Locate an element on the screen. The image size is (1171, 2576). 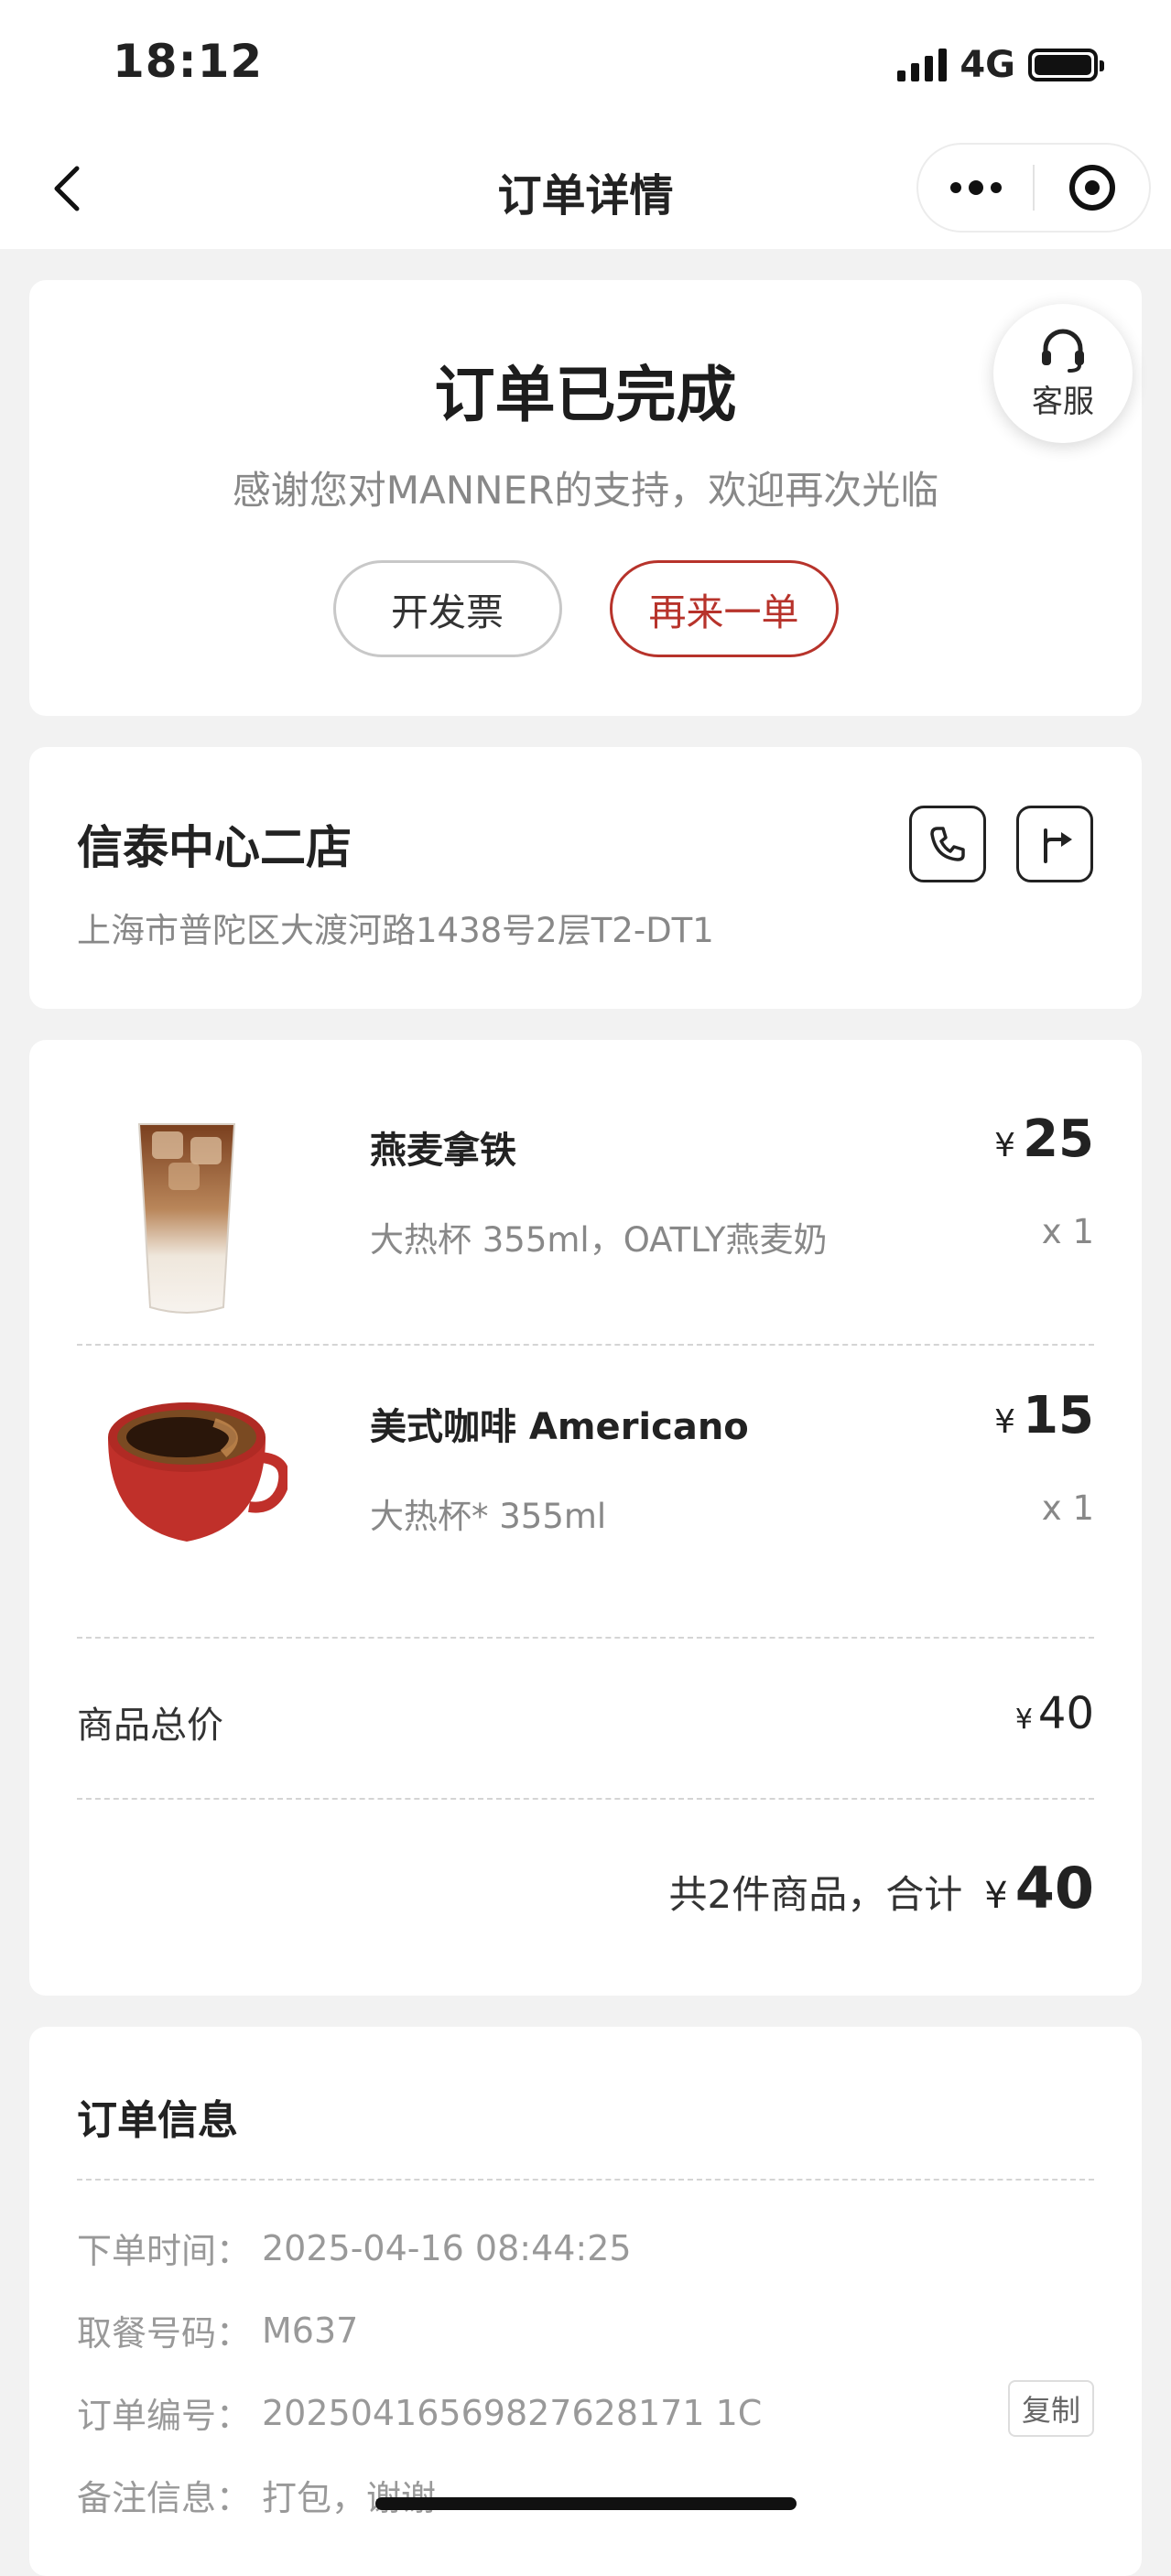
customer-service-label: 客服 is located at coordinates (1063, 402).